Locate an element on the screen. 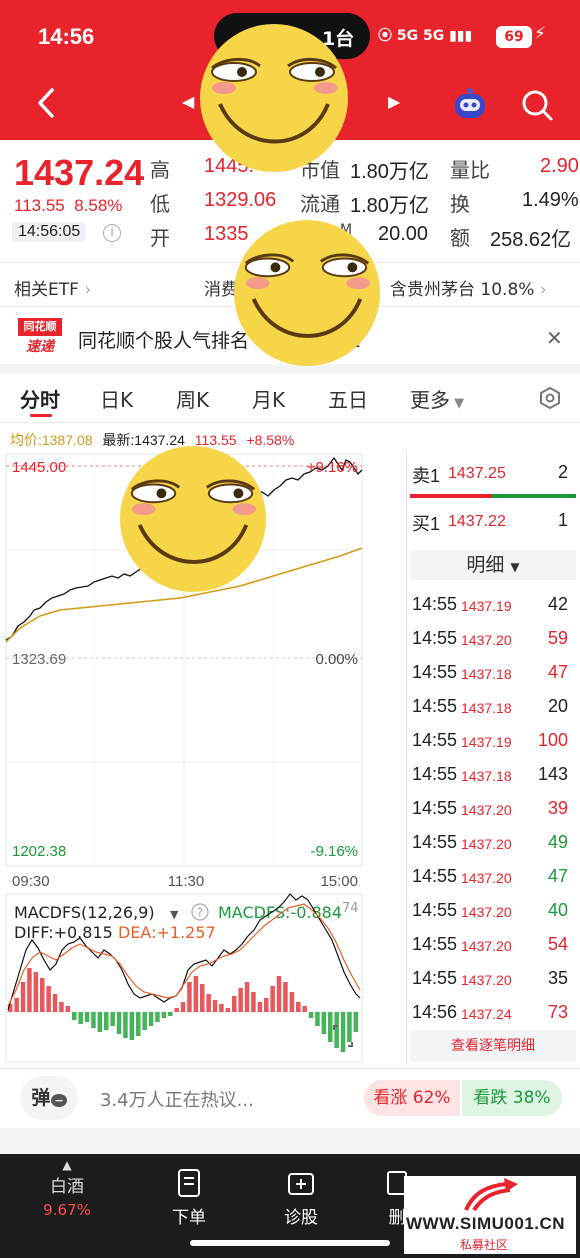 The image size is (580, 1258). label-amount: 额 is located at coordinates (460, 238).